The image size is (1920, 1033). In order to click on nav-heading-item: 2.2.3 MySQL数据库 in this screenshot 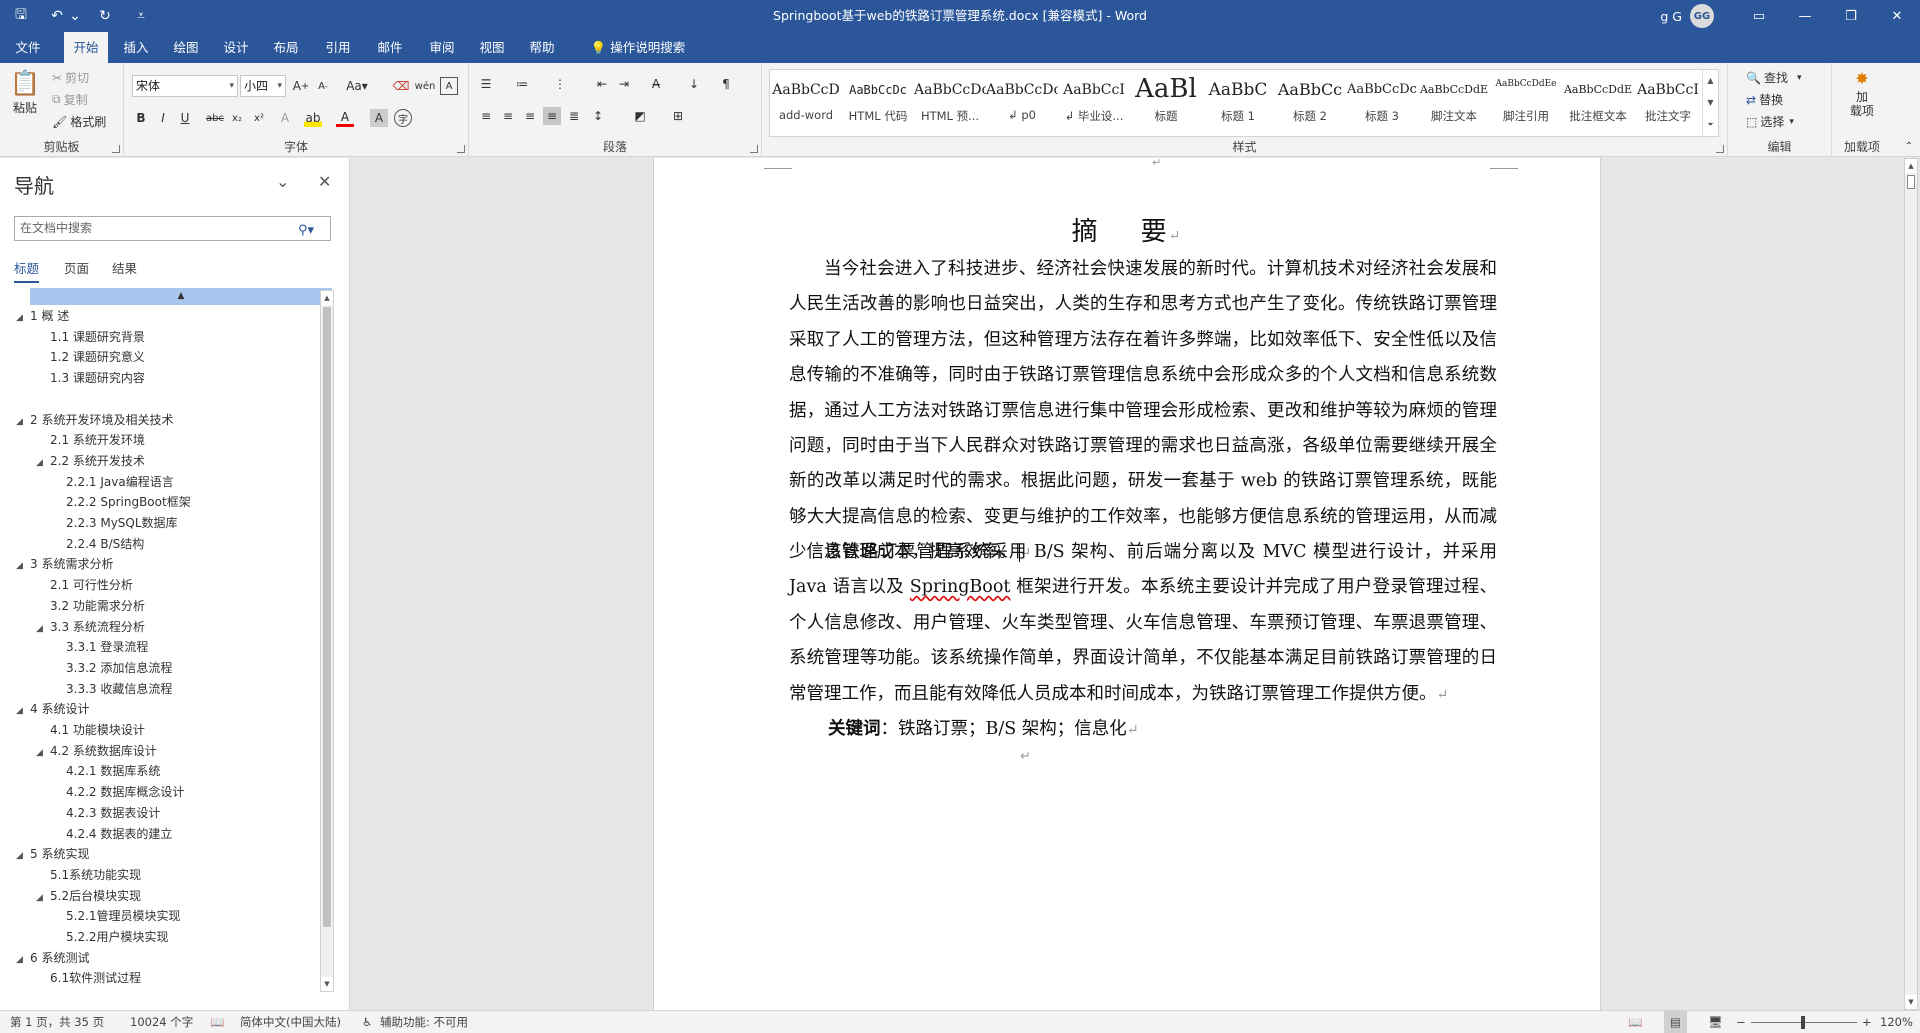, I will do `click(122, 523)`.